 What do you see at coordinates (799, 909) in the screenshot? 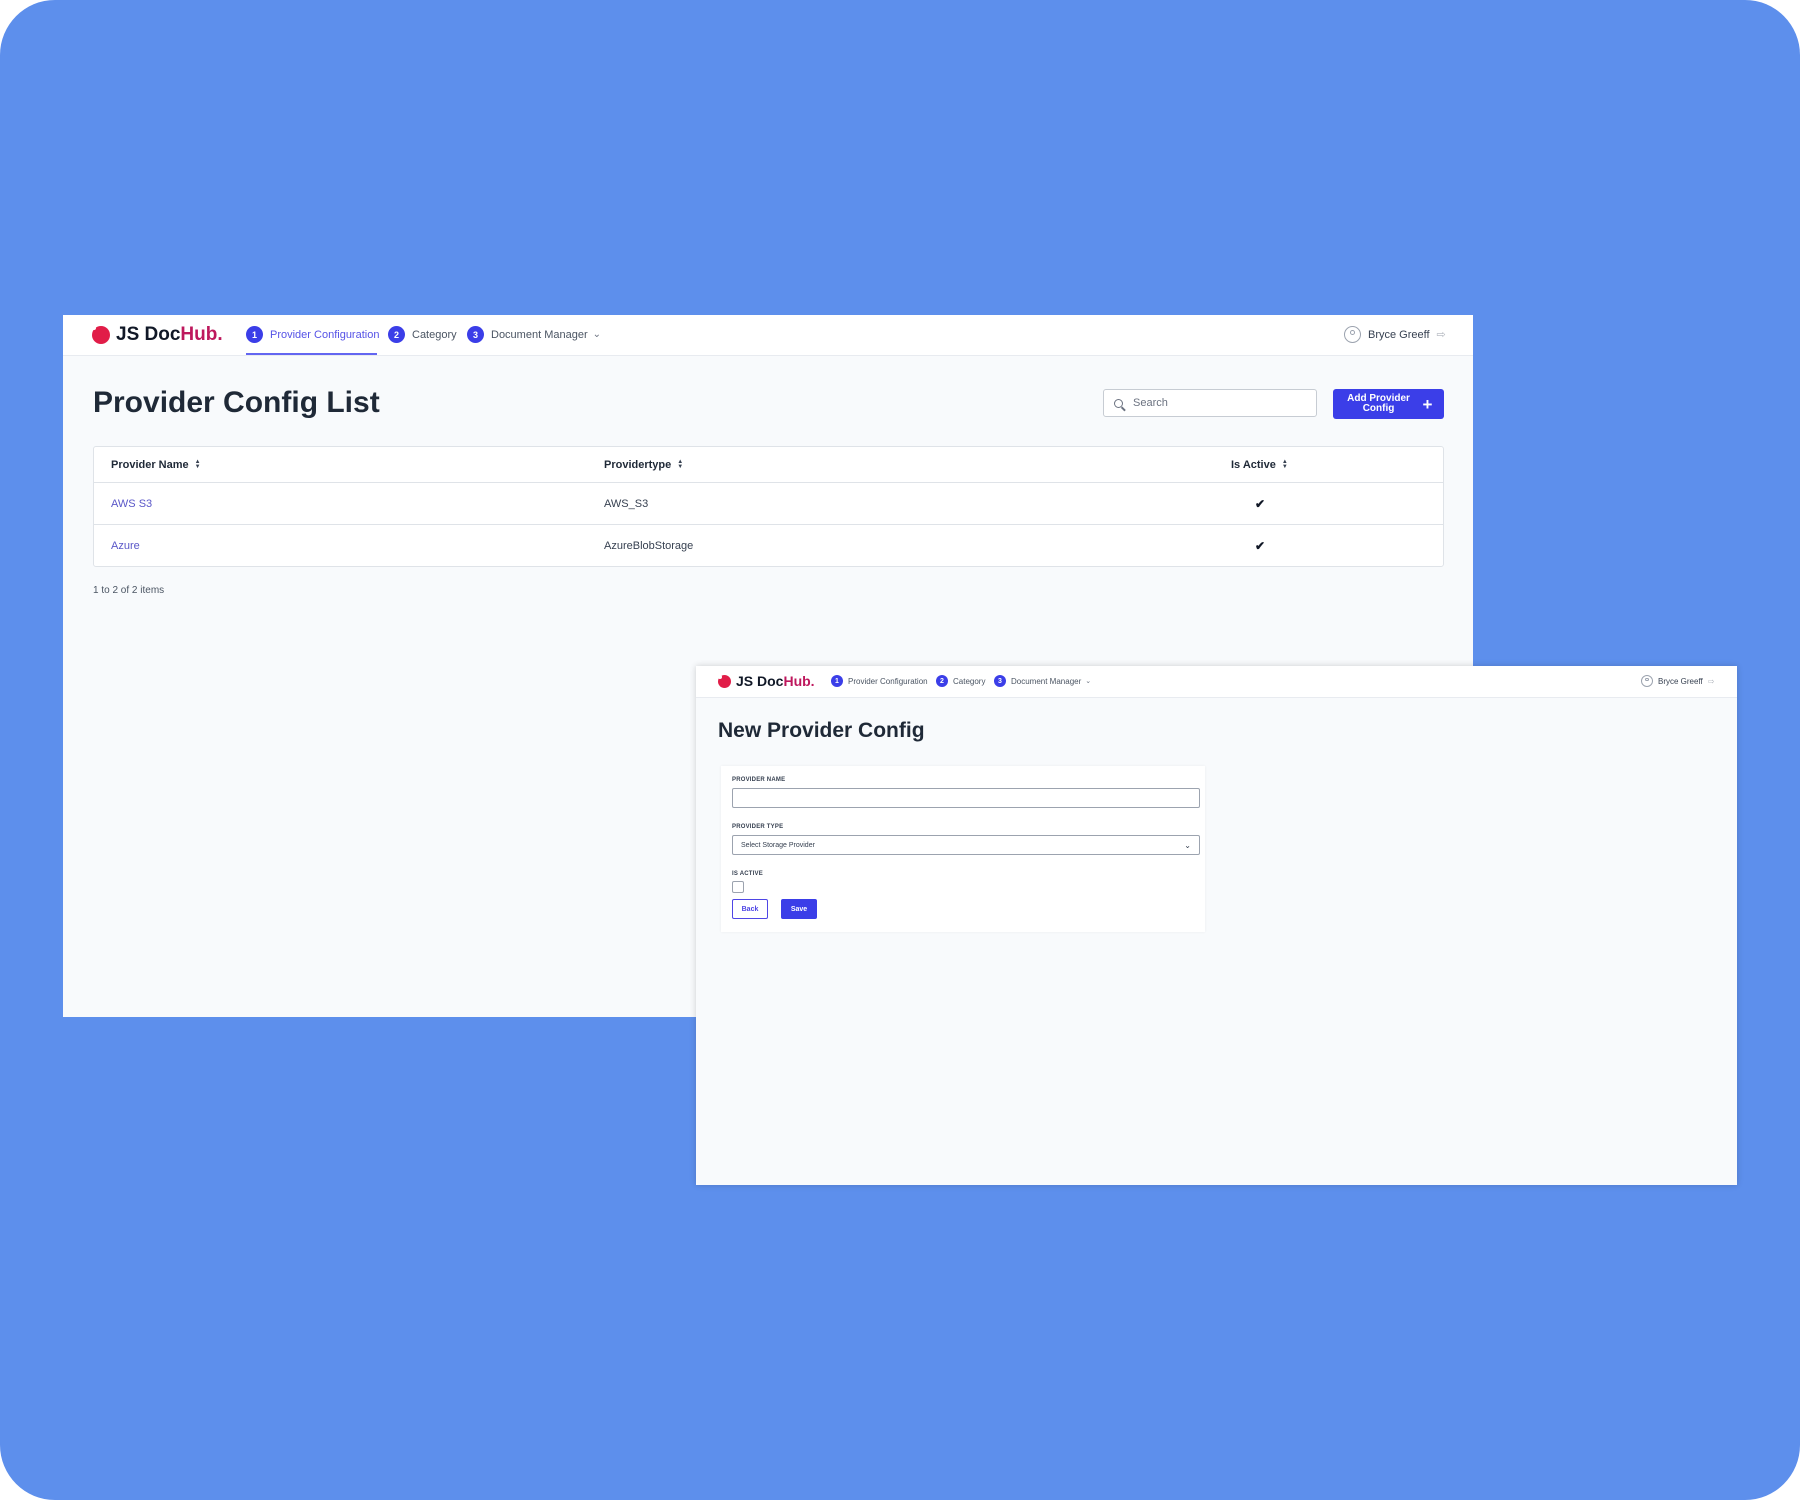
I see `save-button: Save` at bounding box center [799, 909].